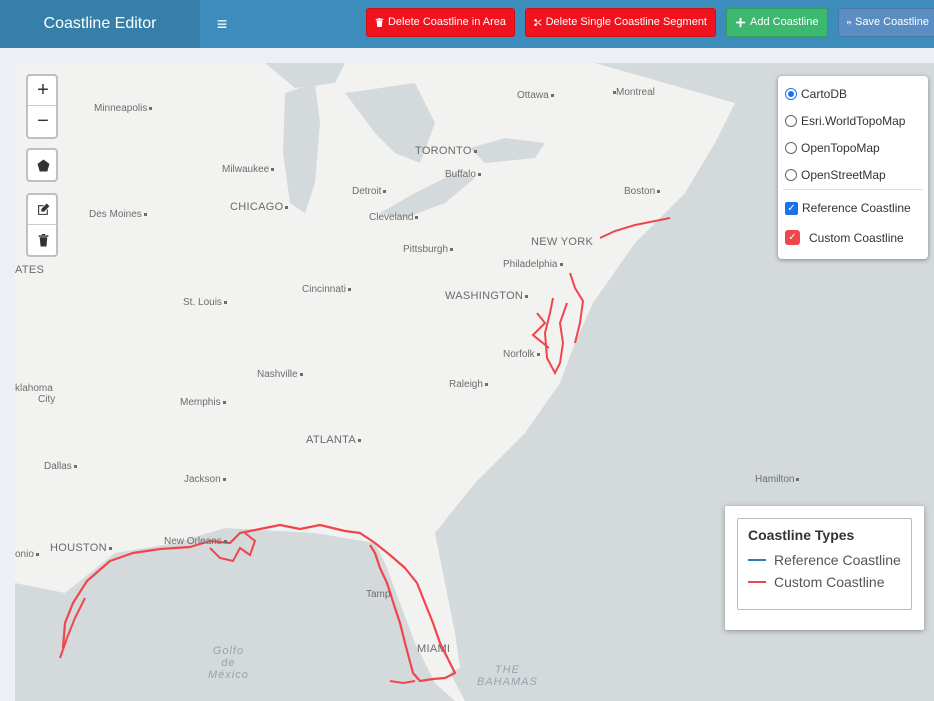 Image resolution: width=934 pixels, height=701 pixels. What do you see at coordinates (538, 22) in the screenshot?
I see `scissors-icon` at bounding box center [538, 22].